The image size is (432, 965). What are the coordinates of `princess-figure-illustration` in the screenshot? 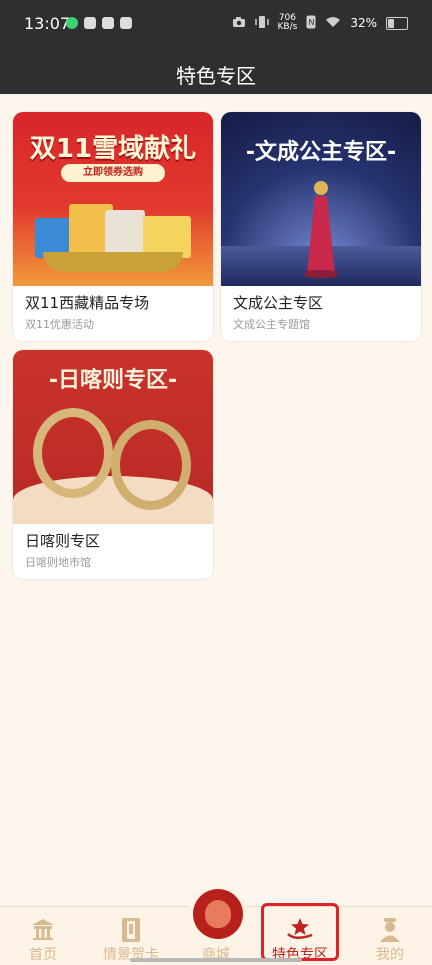 It's located at (321, 229).